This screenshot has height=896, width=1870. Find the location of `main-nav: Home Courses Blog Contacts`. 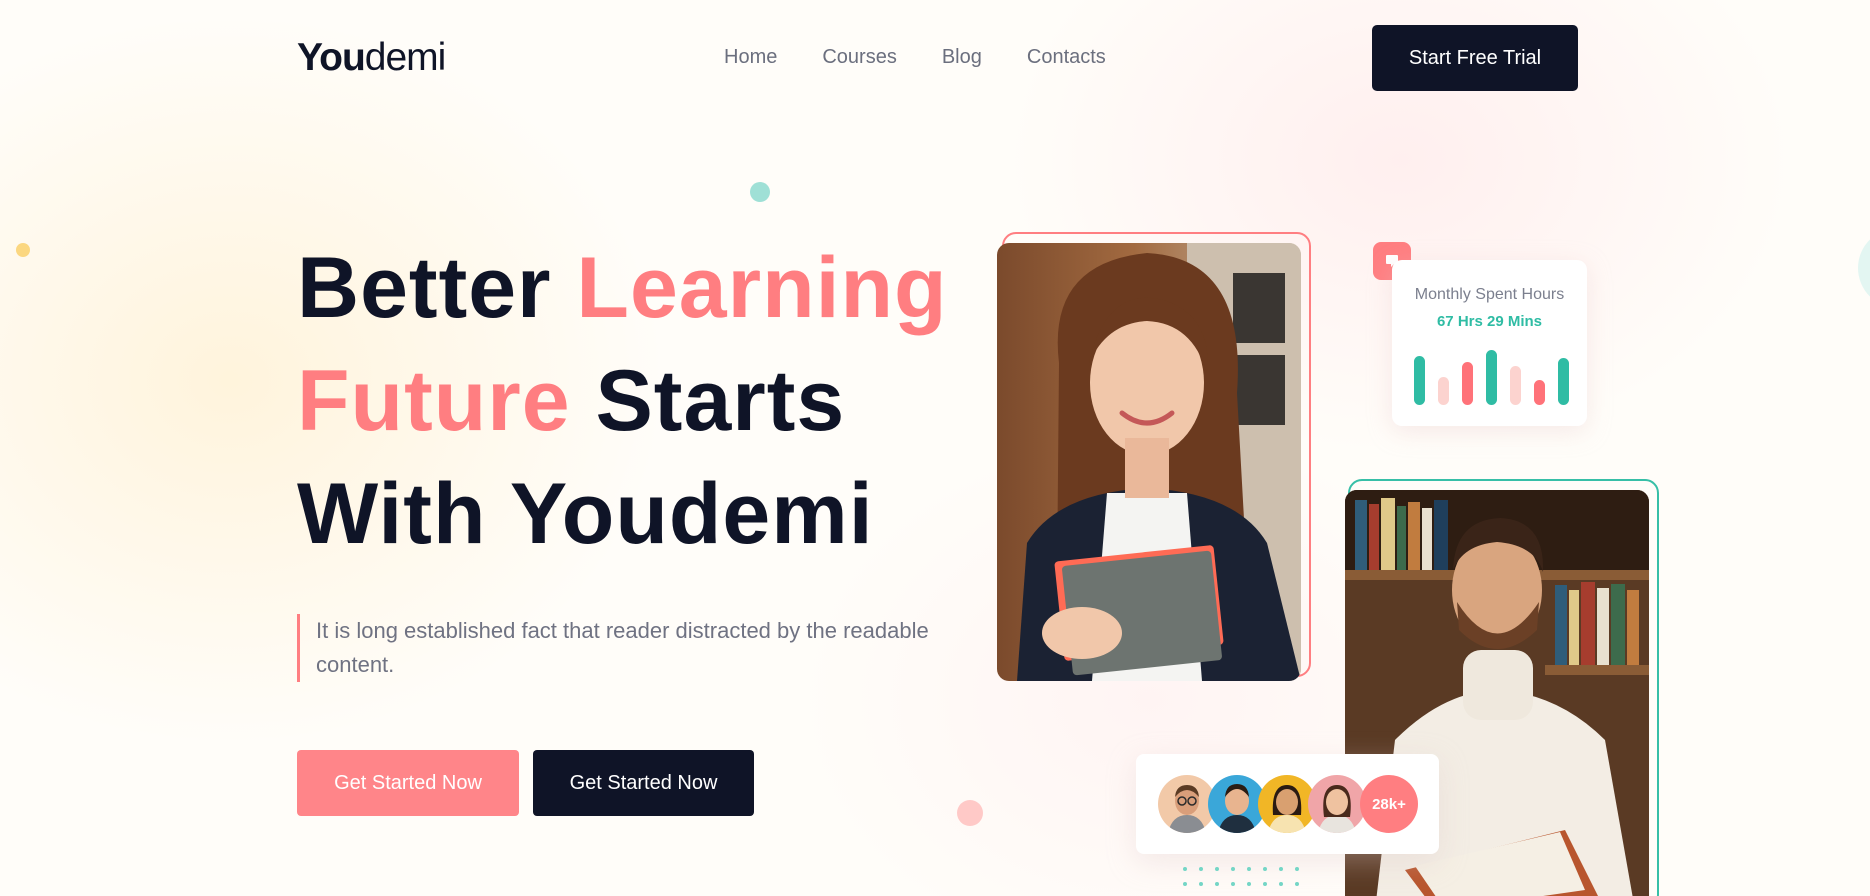

main-nav: Home Courses Blog Contacts is located at coordinates (915, 57).